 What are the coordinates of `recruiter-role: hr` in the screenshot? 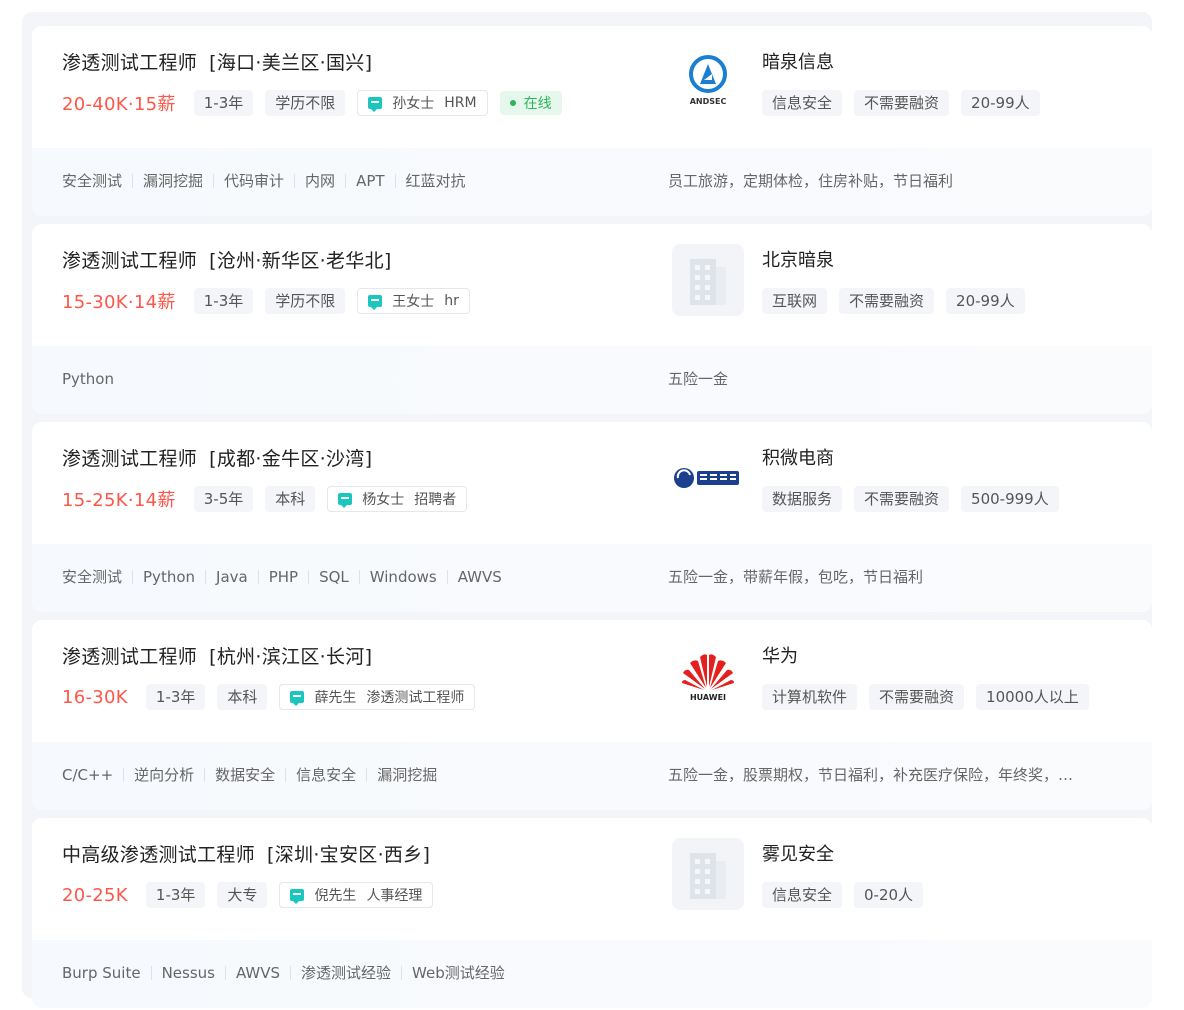 It's located at (451, 301).